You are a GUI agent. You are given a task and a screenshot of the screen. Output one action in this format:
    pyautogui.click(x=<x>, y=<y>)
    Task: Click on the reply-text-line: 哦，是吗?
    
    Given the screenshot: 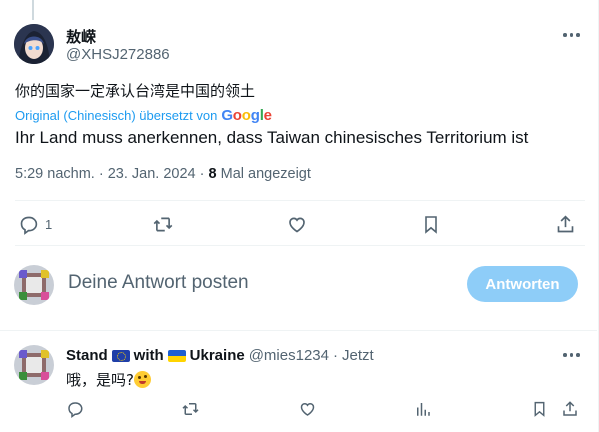 What is the action you would take?
    pyautogui.click(x=108, y=379)
    